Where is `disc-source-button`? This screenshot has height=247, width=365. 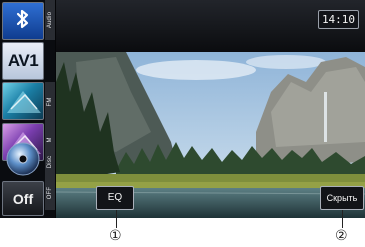 disc-source-button is located at coordinates (23, 161).